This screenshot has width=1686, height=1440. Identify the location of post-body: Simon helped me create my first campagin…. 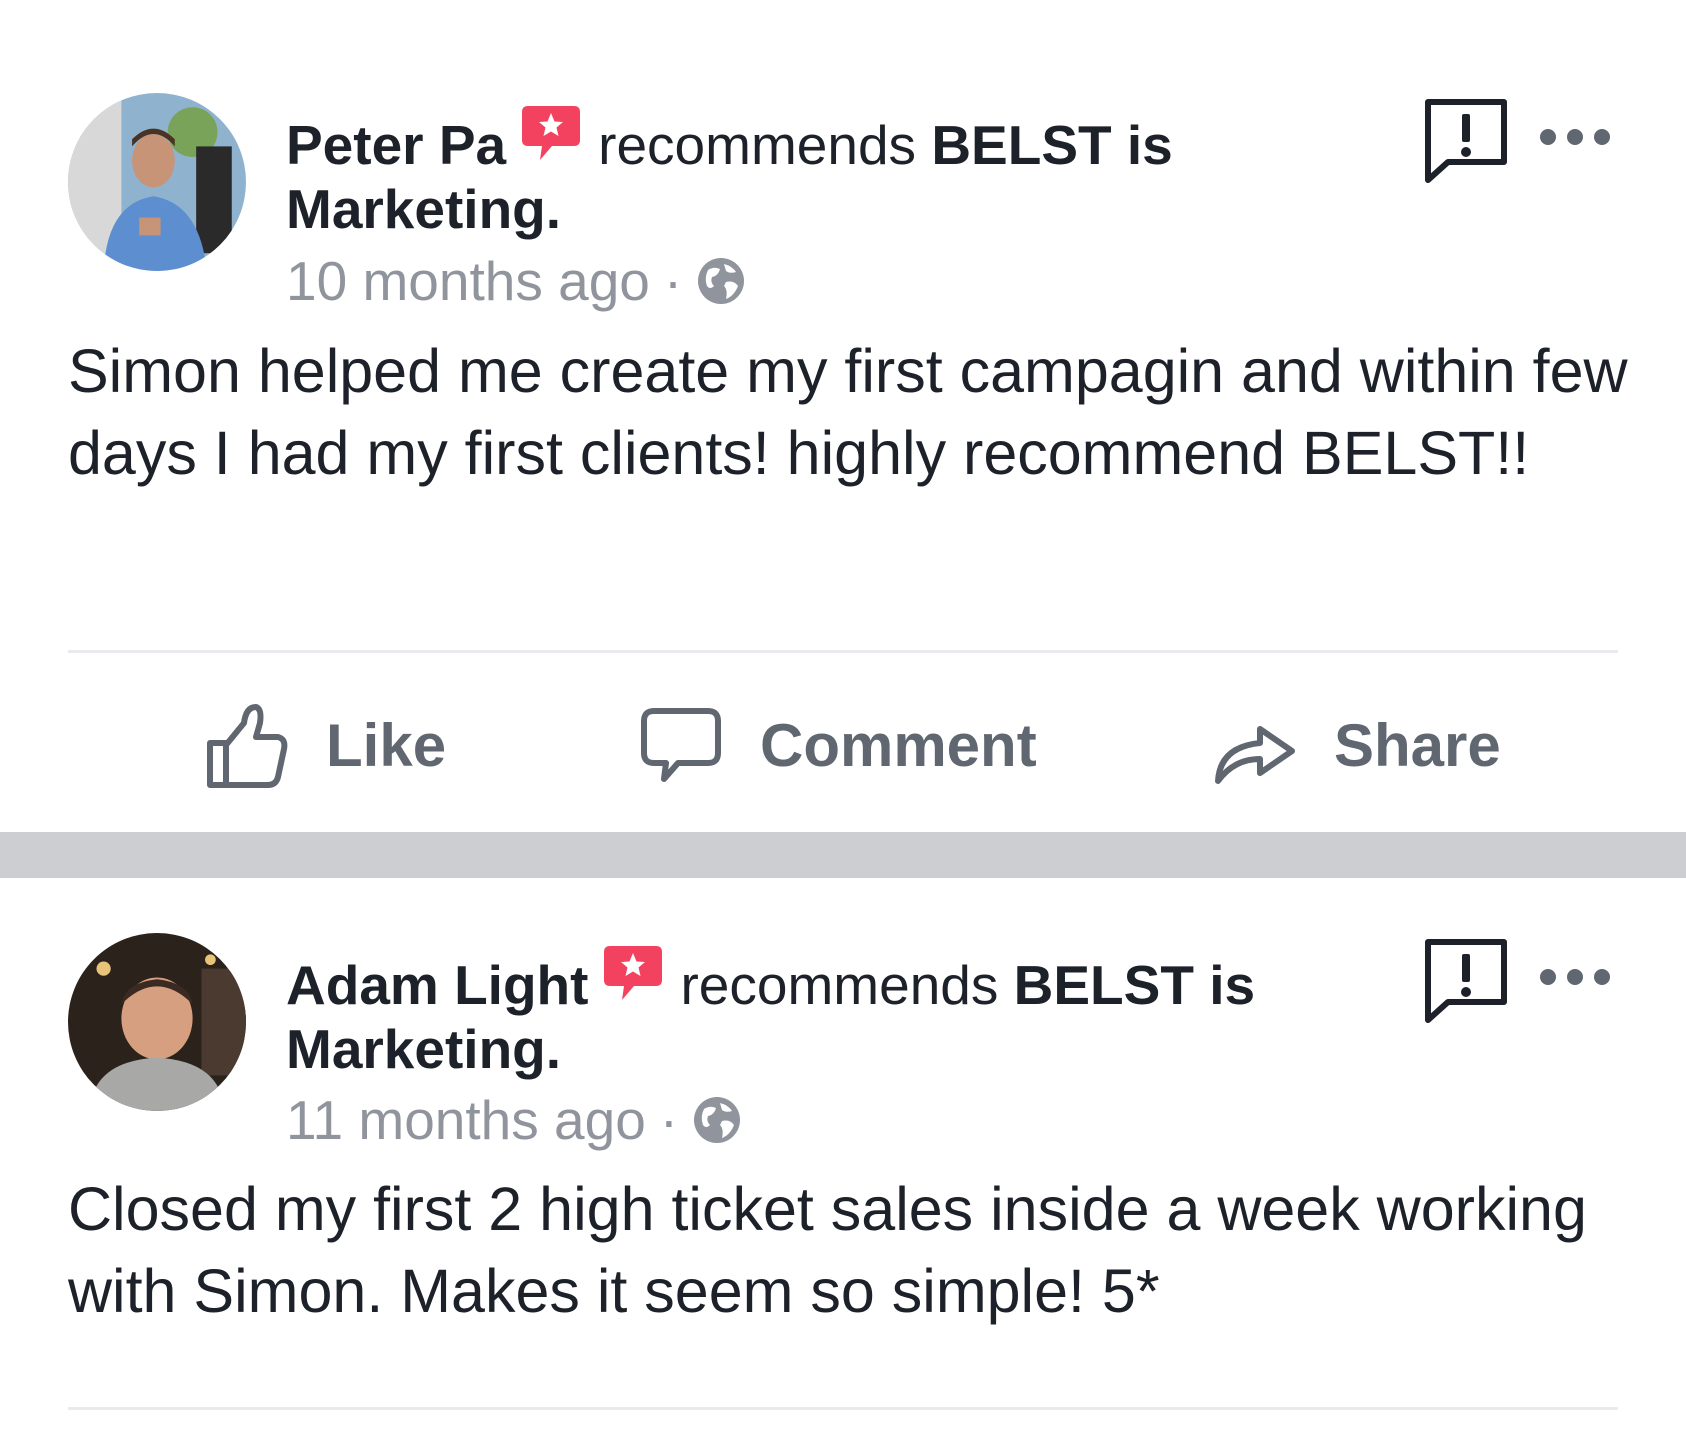
(848, 412).